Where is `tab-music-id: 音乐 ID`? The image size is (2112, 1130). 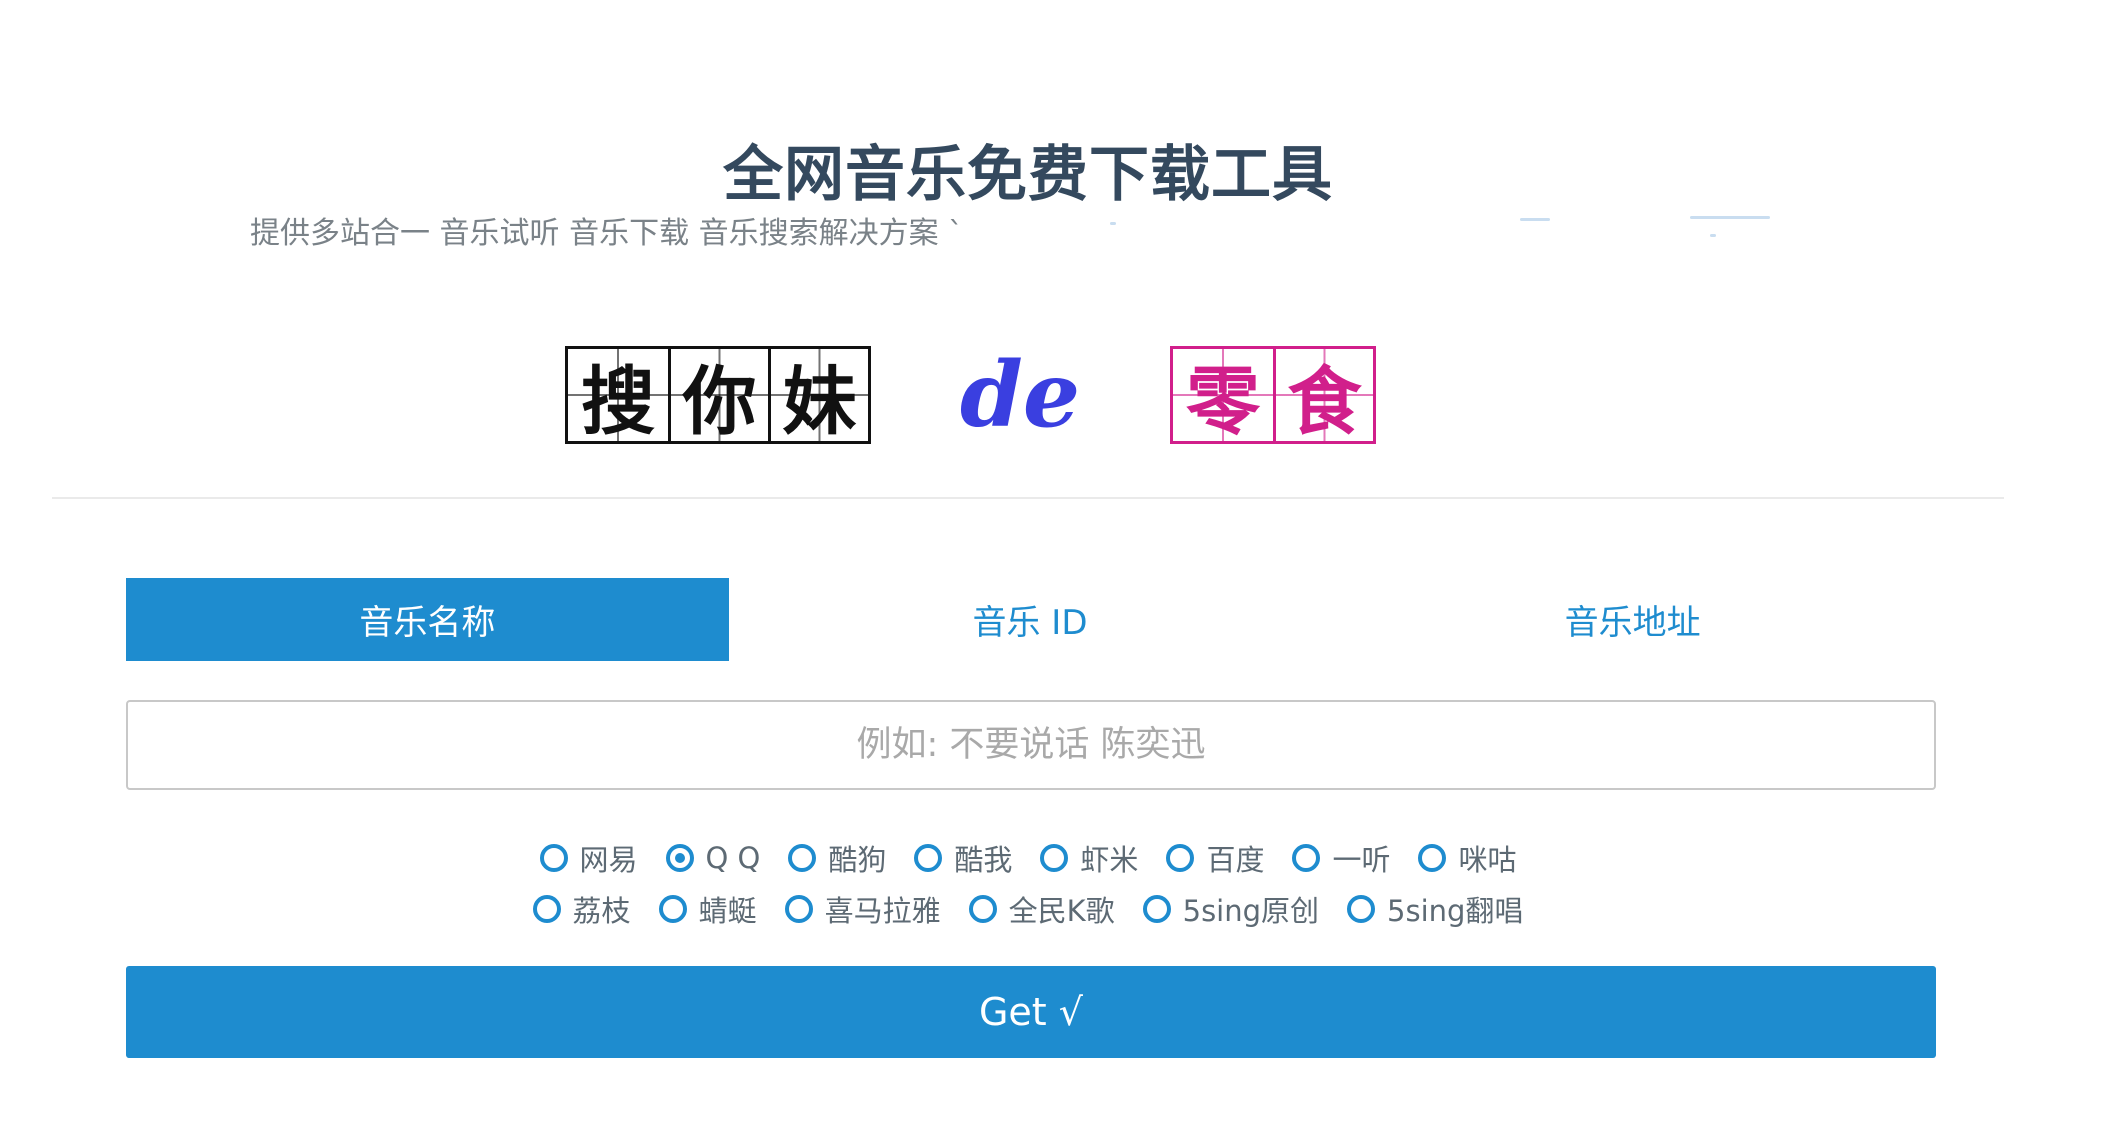
tab-music-id: 音乐 ID is located at coordinates (1030, 619).